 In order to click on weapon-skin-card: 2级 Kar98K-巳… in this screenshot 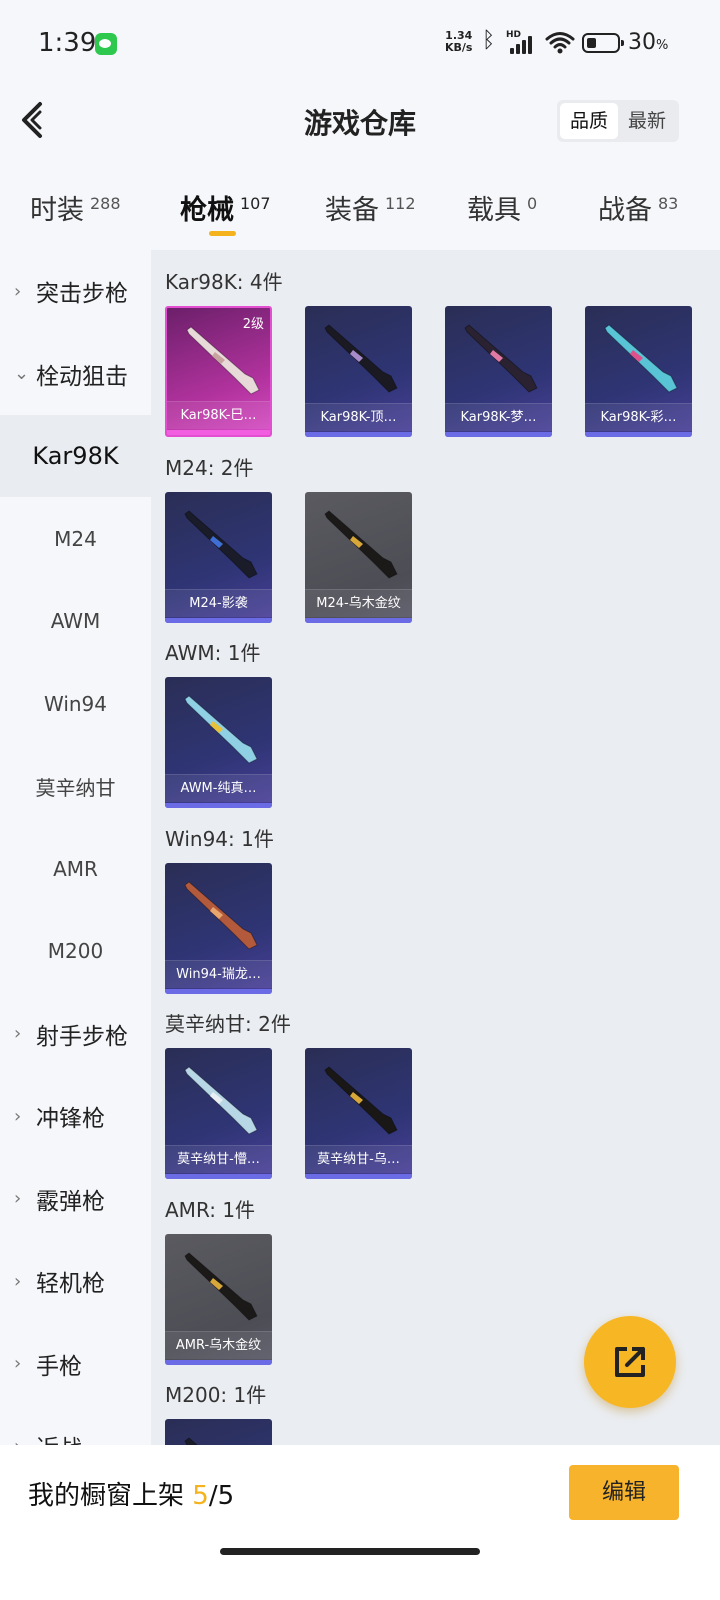, I will do `click(218, 371)`.